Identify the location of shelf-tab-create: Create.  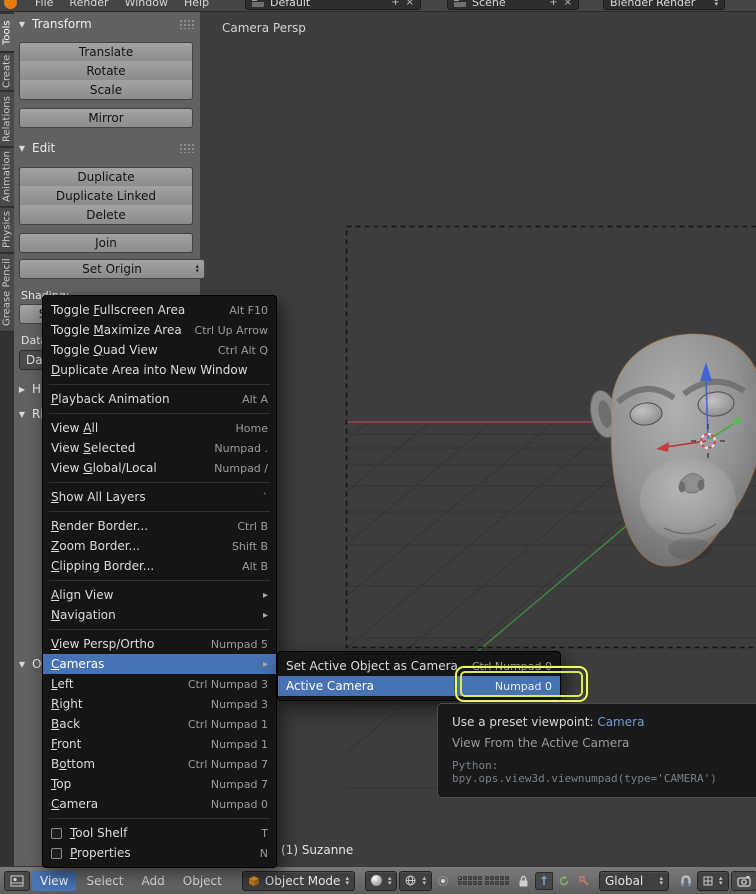
(7, 72).